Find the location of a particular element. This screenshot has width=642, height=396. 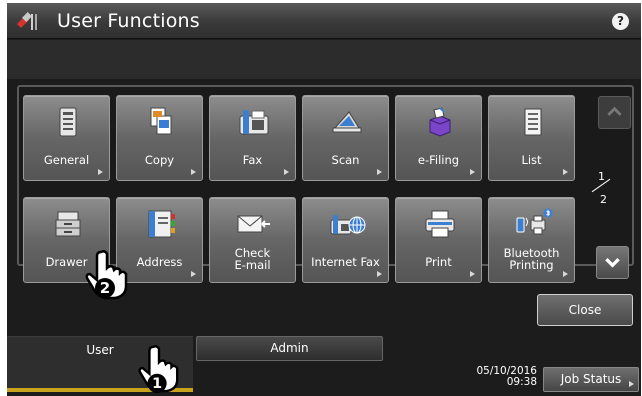

check-email-icon is located at coordinates (253, 224).